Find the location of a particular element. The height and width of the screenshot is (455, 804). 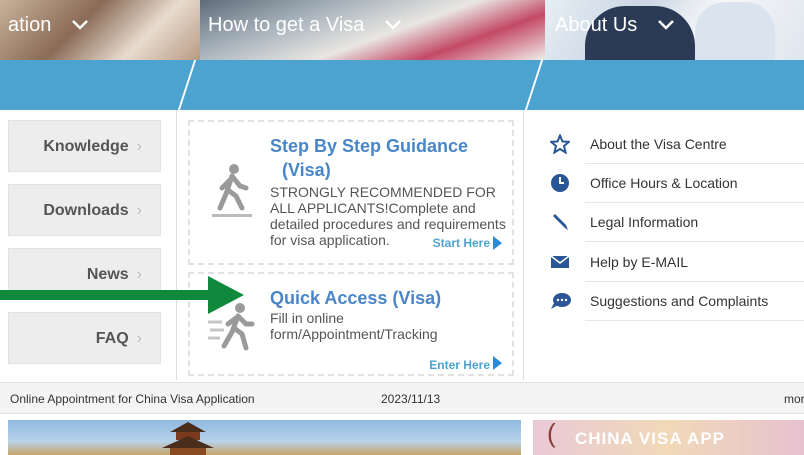

link-suggestions-complaints: Suggestions and Complaints is located at coordinates (664, 301).